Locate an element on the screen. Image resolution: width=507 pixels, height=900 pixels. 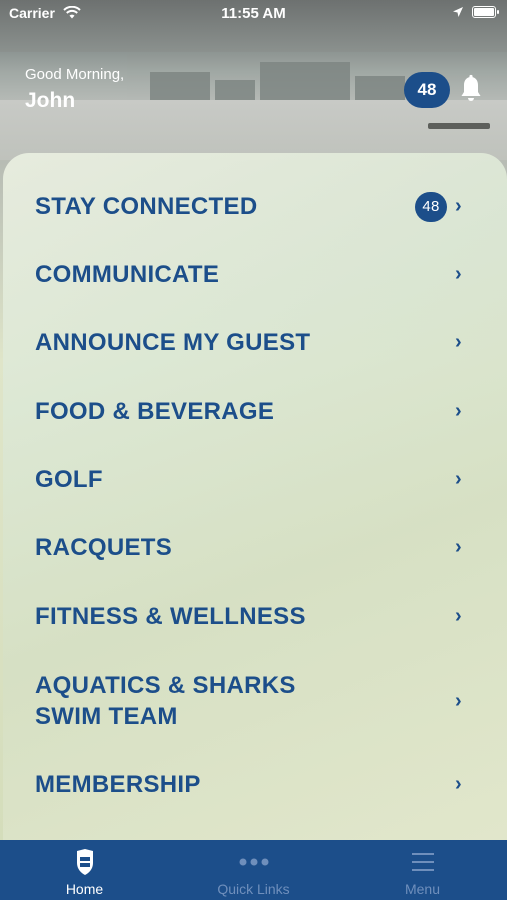
tab-menu: Menu is located at coordinates (422, 870).